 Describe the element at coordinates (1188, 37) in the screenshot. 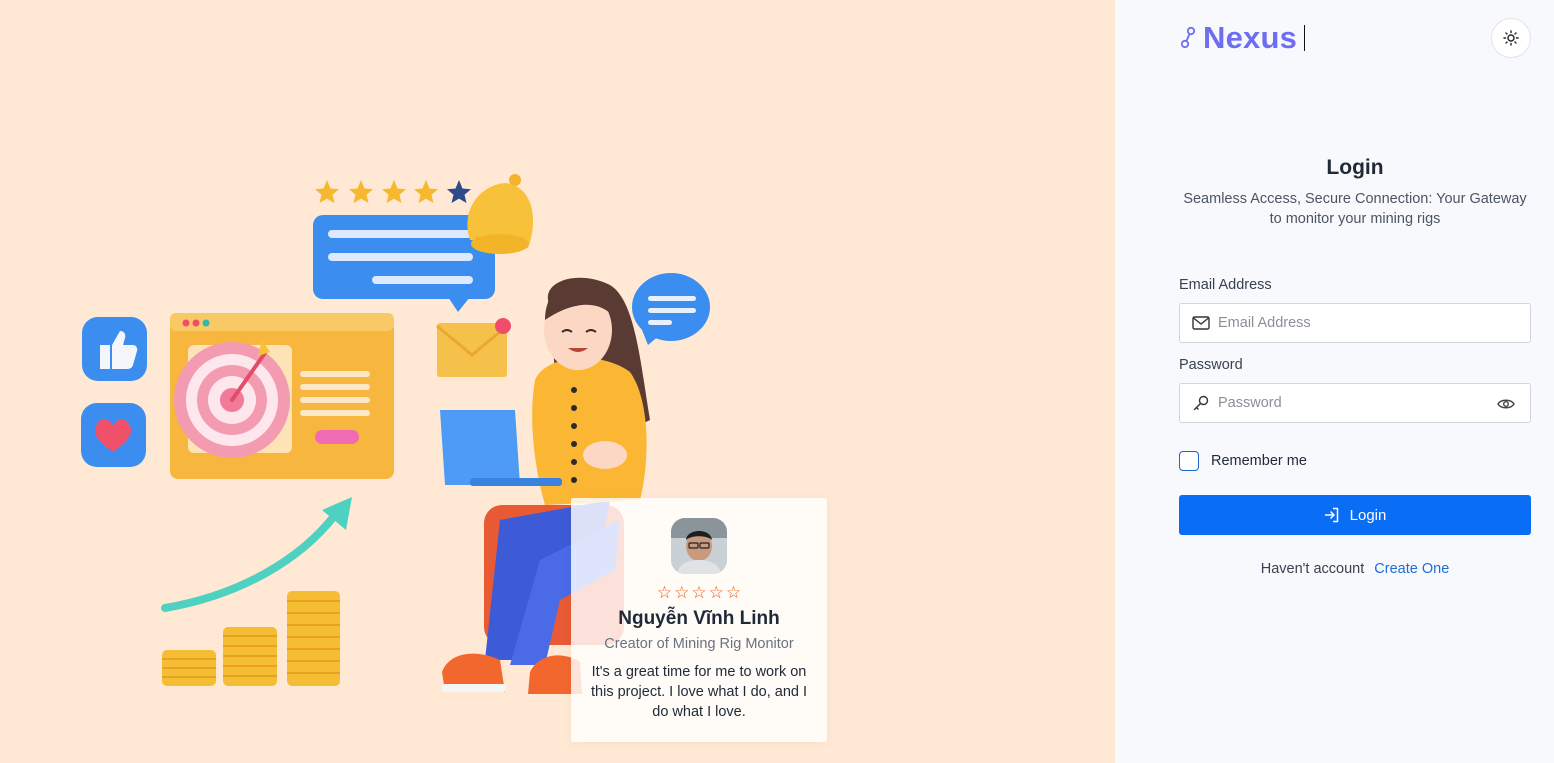

I see `link-chain-icon` at that location.